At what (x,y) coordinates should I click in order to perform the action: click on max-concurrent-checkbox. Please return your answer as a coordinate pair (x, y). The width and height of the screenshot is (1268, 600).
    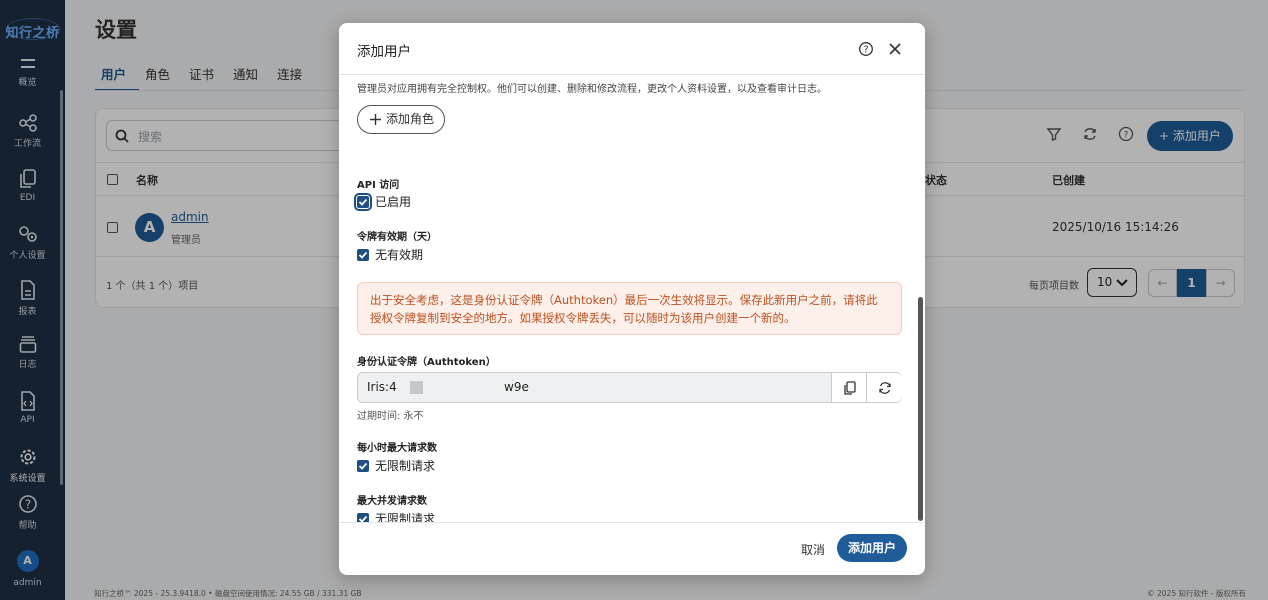
    Looking at the image, I should click on (363, 517).